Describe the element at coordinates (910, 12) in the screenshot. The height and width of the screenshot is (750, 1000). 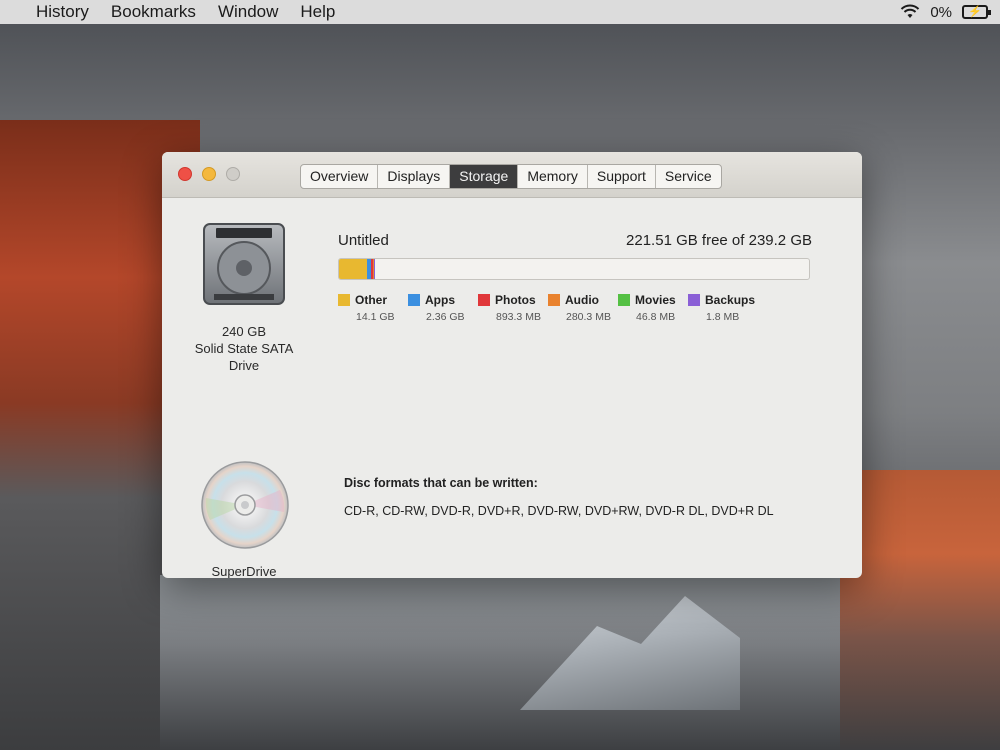
I see `wifi-icon` at that location.